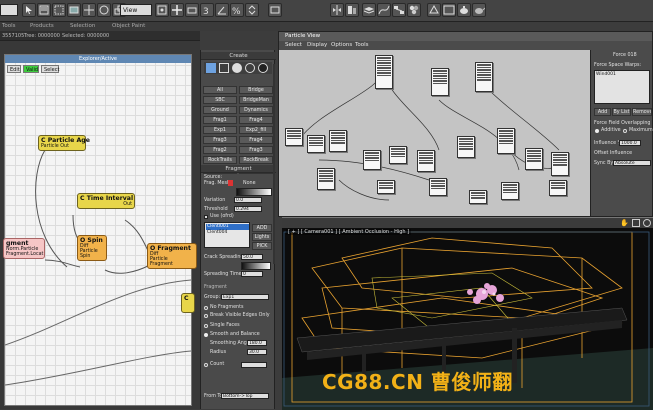 The width and height of the screenshot is (653, 410). Describe the element at coordinates (237, 10) in the screenshot. I see `percent-snap-icon: %` at that location.